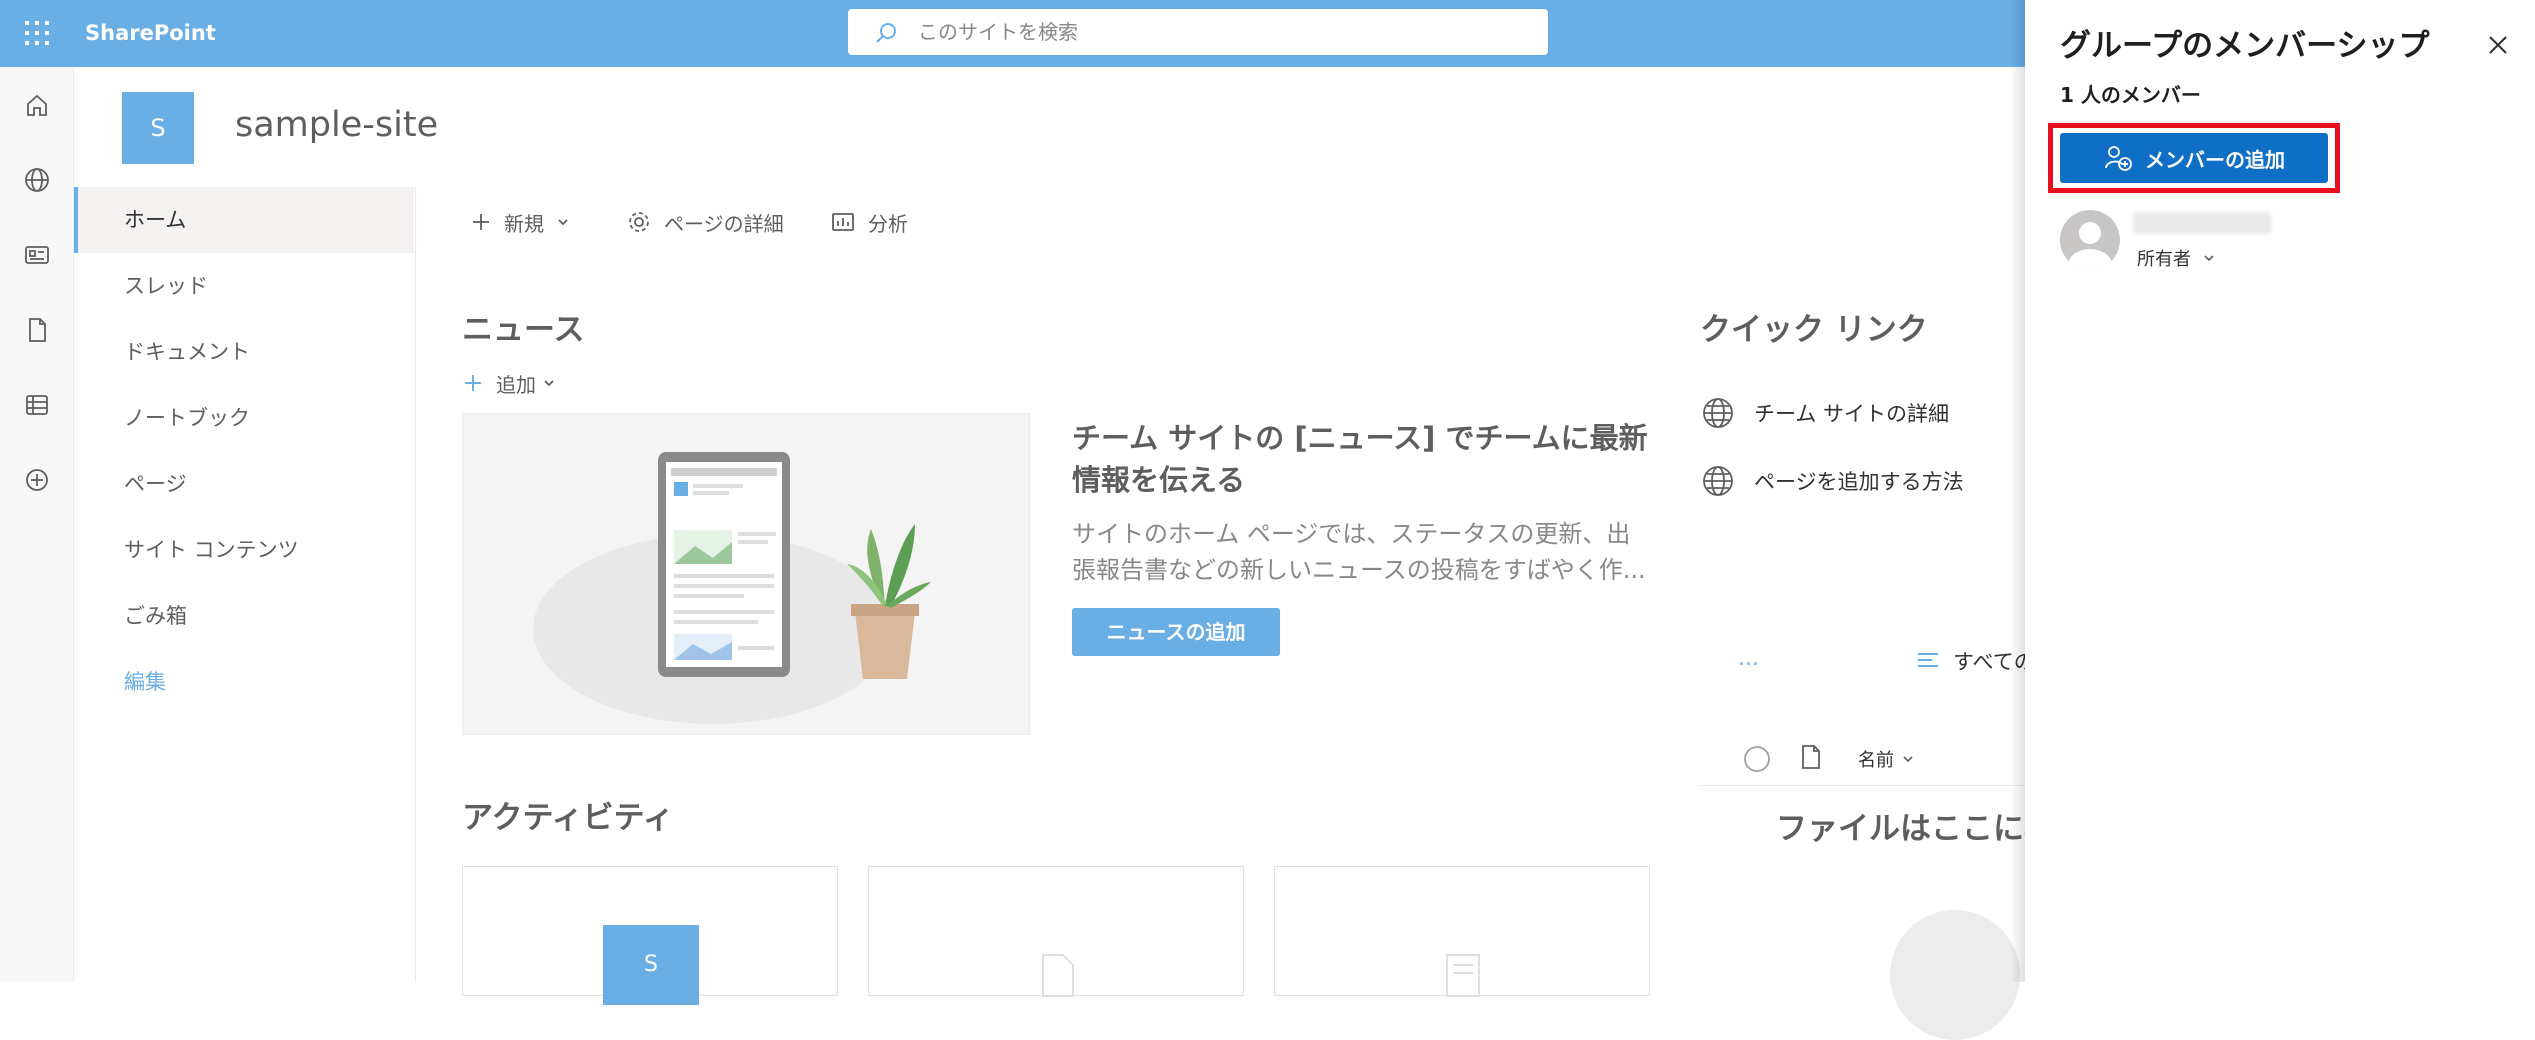 The height and width of the screenshot is (1040, 2535). I want to click on panel-title: グループのメンバーシップ, so click(2245, 46).